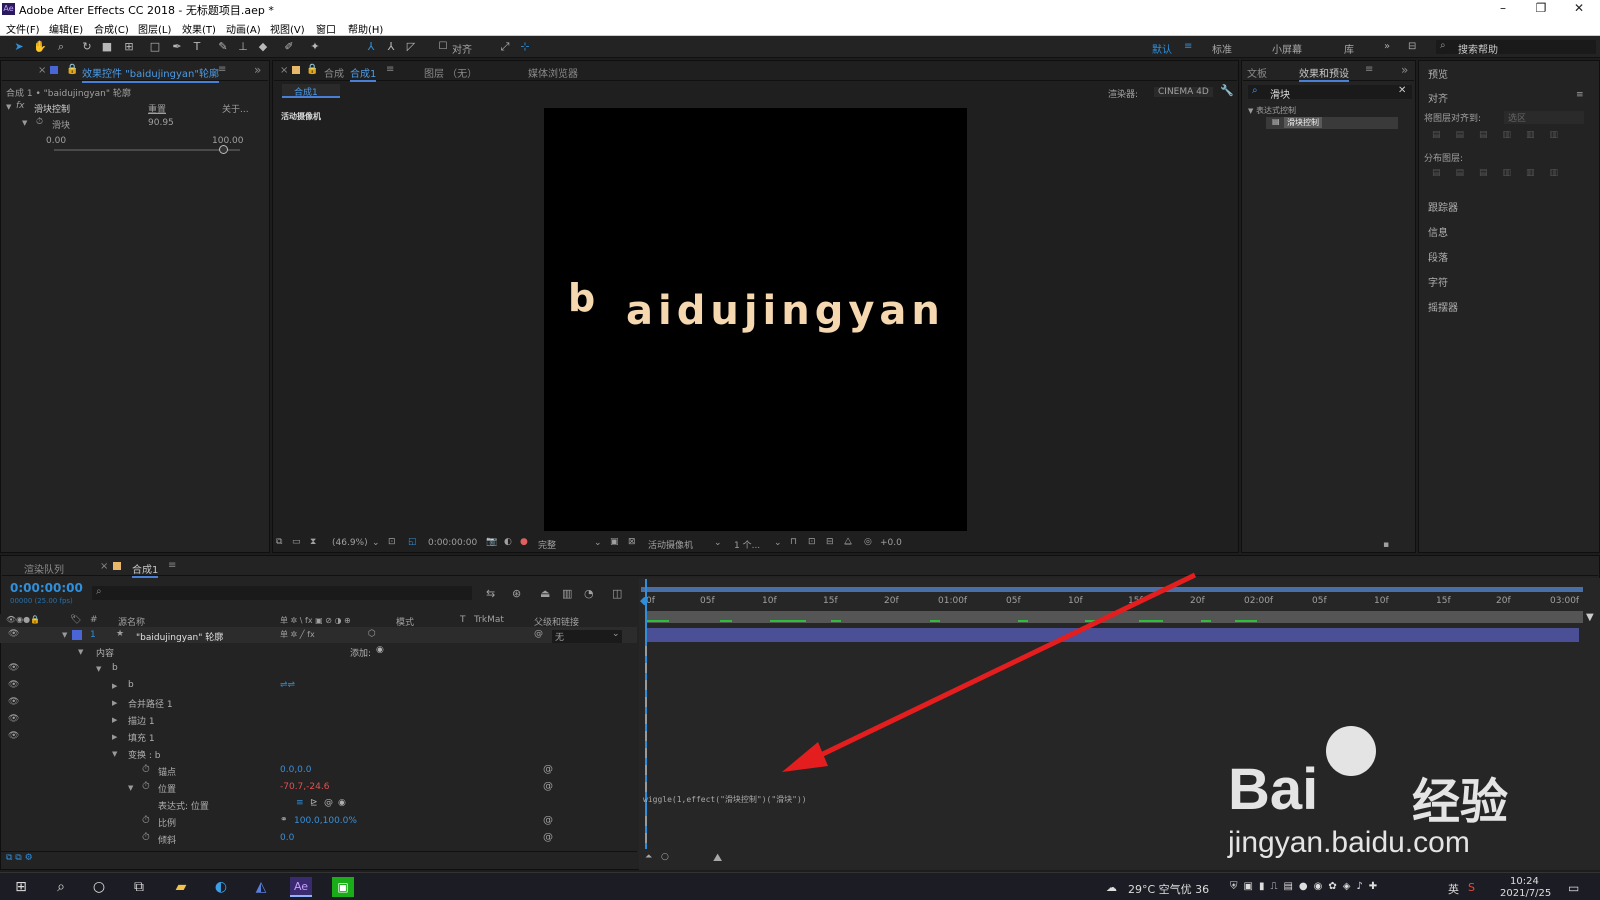  What do you see at coordinates (412, 542) in the screenshot?
I see `transparency-grid-icon: ◱` at bounding box center [412, 542].